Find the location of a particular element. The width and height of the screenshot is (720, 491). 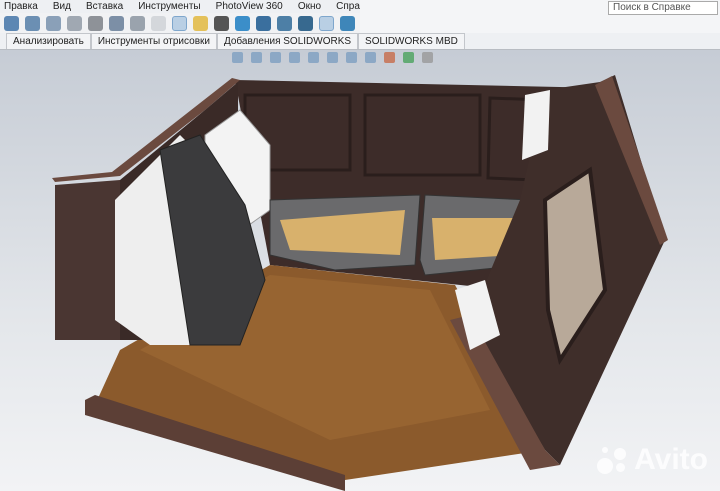

menu-tools: Инструменты is located at coordinates (169, 6).